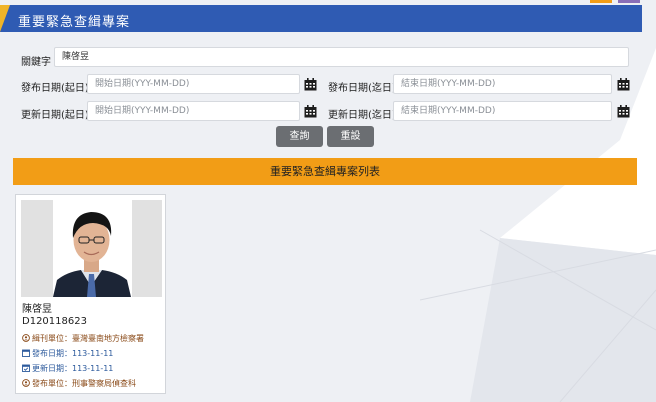 The image size is (656, 402). What do you see at coordinates (55, 115) in the screenshot?
I see `update-start-label: 更新日期(起日)` at bounding box center [55, 115].